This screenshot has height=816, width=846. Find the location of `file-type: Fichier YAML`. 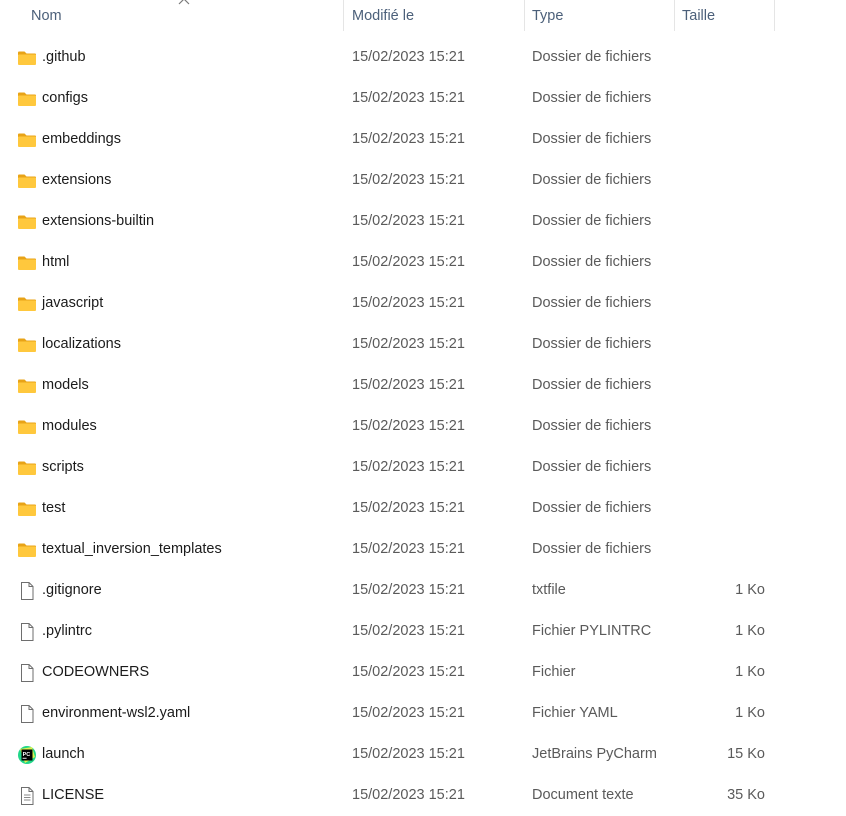

file-type: Fichier YAML is located at coordinates (575, 713).